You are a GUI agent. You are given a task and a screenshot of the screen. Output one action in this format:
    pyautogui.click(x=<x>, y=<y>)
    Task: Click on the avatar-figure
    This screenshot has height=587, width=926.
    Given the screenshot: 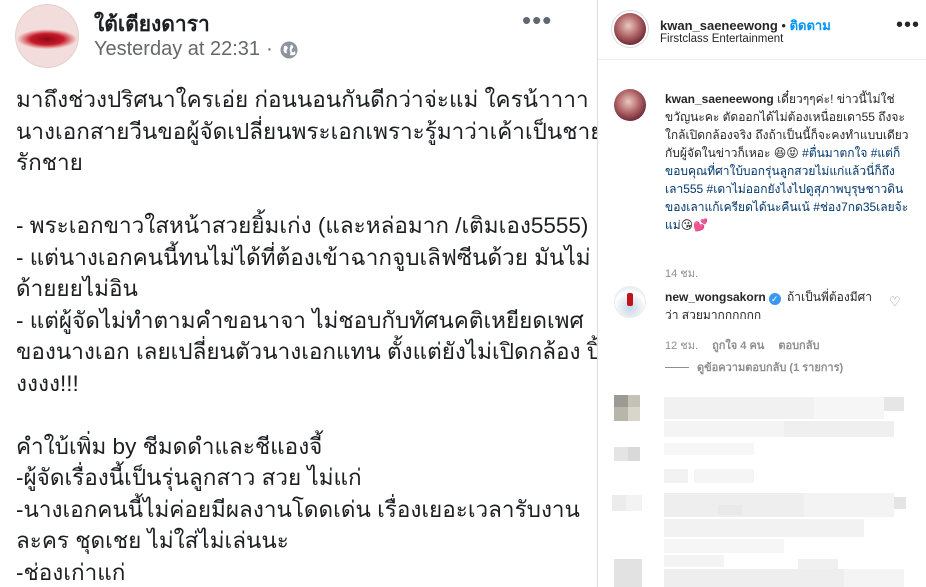 What is the action you would take?
    pyautogui.click(x=630, y=299)
    